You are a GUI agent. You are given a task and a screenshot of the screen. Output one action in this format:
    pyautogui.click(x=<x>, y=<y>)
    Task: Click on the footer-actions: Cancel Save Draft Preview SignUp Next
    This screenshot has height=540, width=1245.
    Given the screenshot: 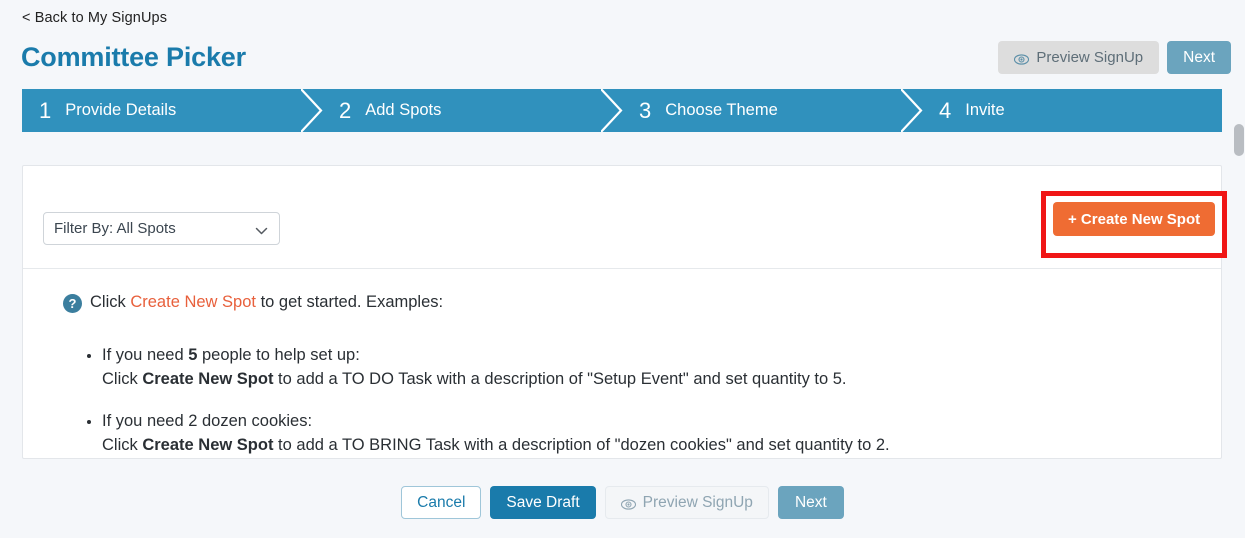 What is the action you would take?
    pyautogui.click(x=622, y=502)
    